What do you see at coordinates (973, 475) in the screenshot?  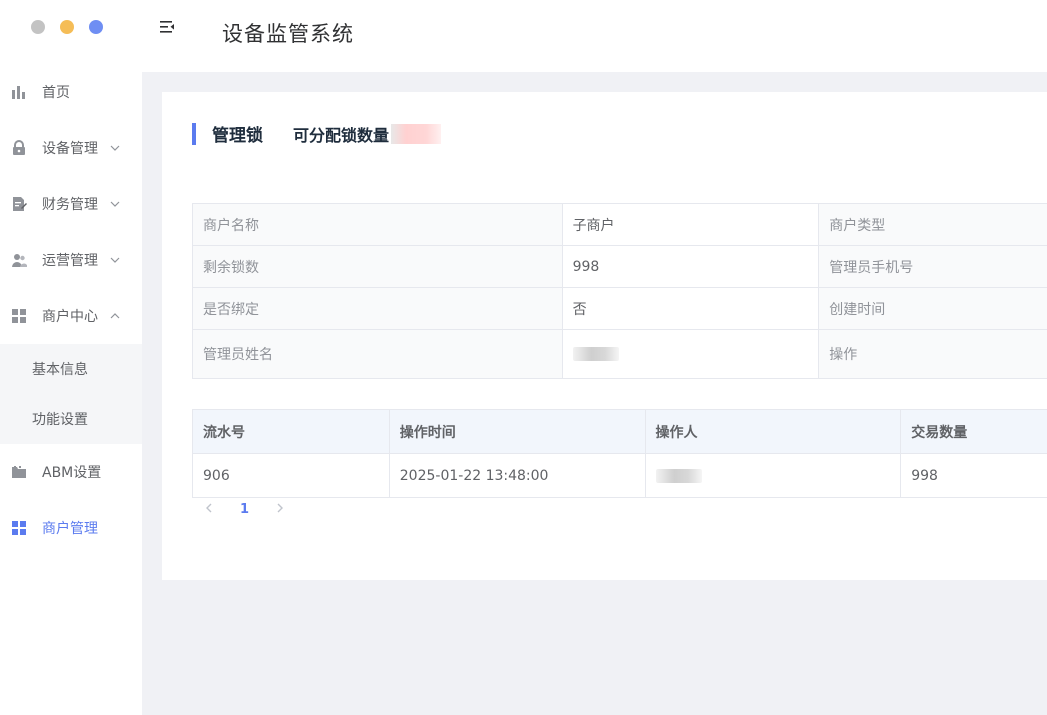 I see `quantity-cell: 998` at bounding box center [973, 475].